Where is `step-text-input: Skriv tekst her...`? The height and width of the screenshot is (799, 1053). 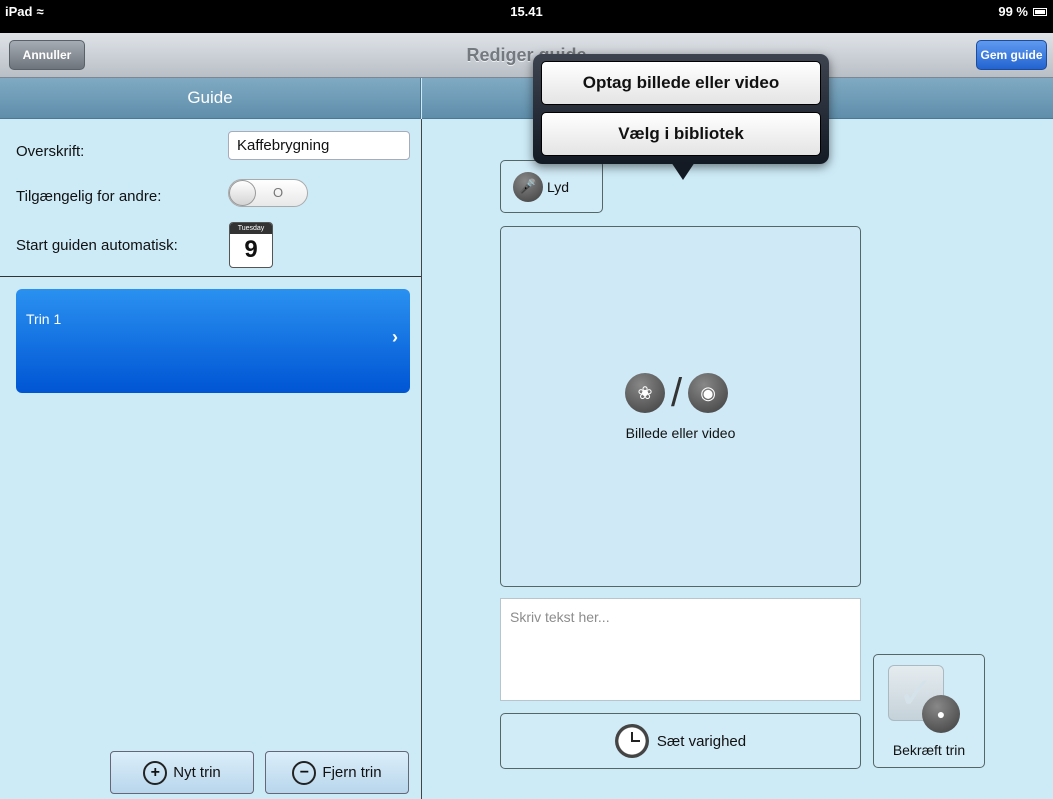 step-text-input: Skriv tekst her... is located at coordinates (680, 649).